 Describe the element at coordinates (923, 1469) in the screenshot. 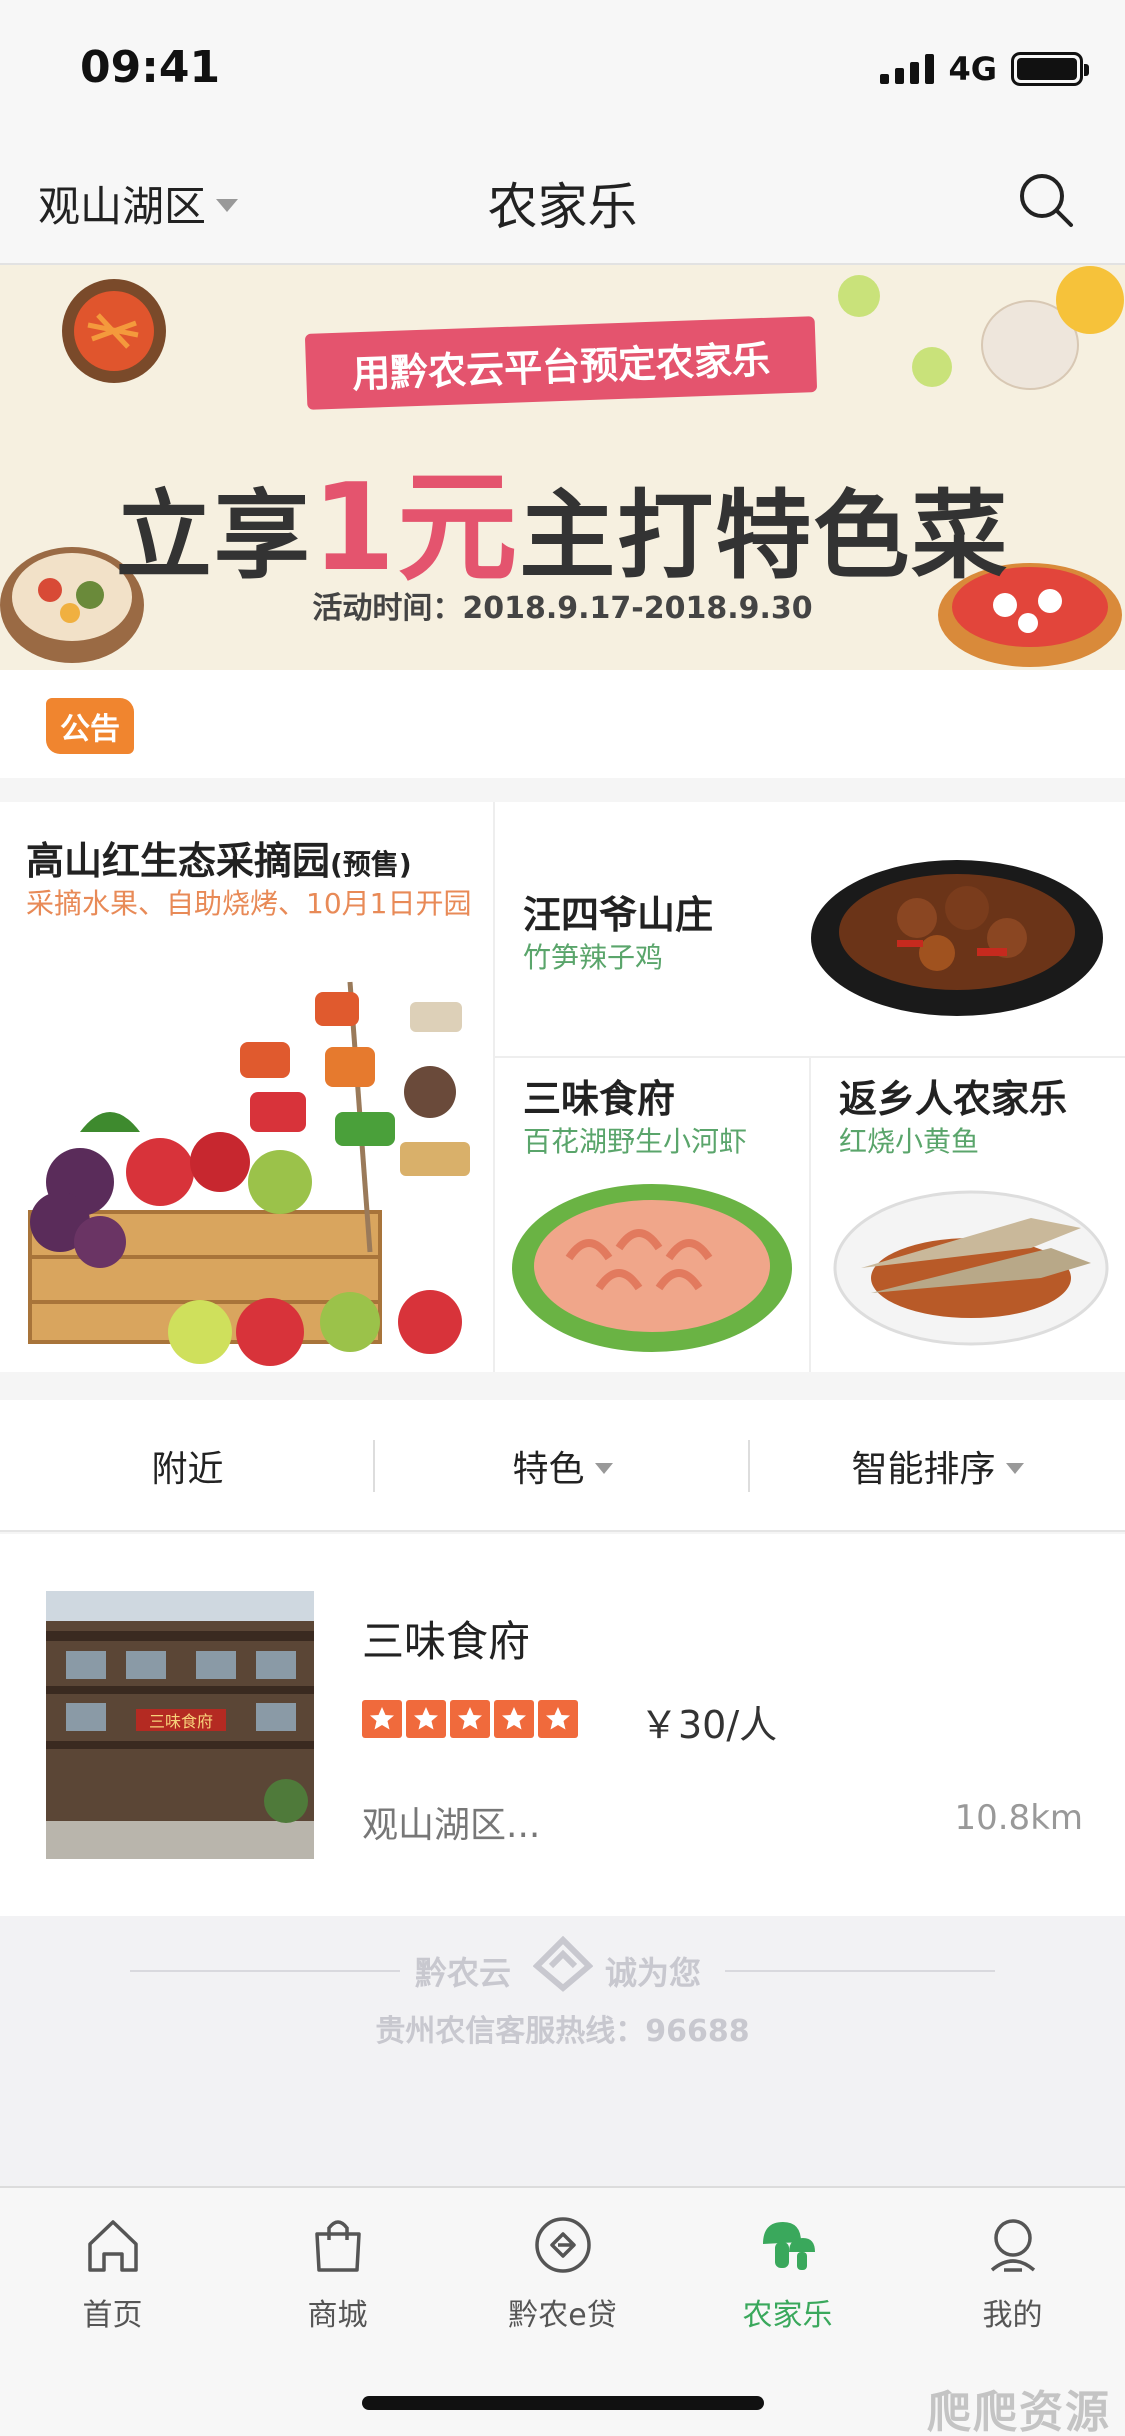

I see `filter-label: 智能排序` at that location.